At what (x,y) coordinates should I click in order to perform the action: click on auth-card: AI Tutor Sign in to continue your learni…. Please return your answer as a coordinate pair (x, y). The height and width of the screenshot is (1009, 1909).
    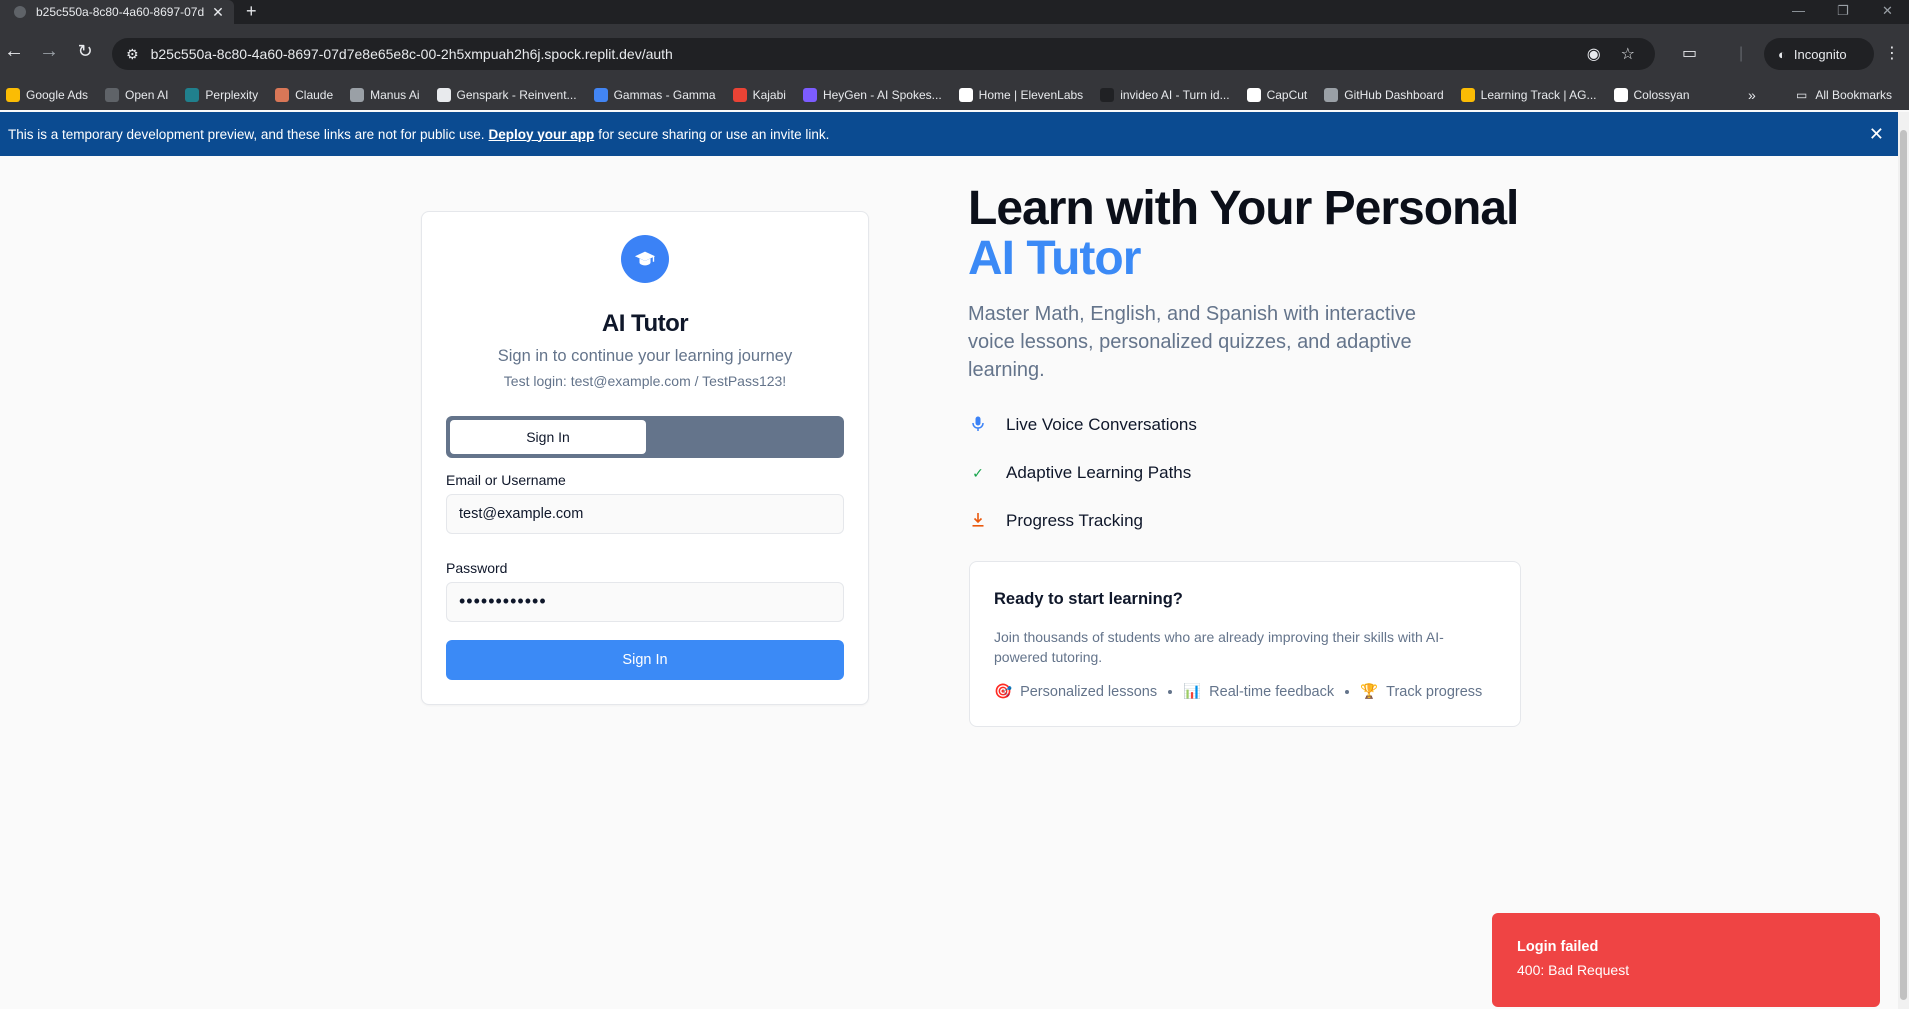
    Looking at the image, I should click on (645, 458).